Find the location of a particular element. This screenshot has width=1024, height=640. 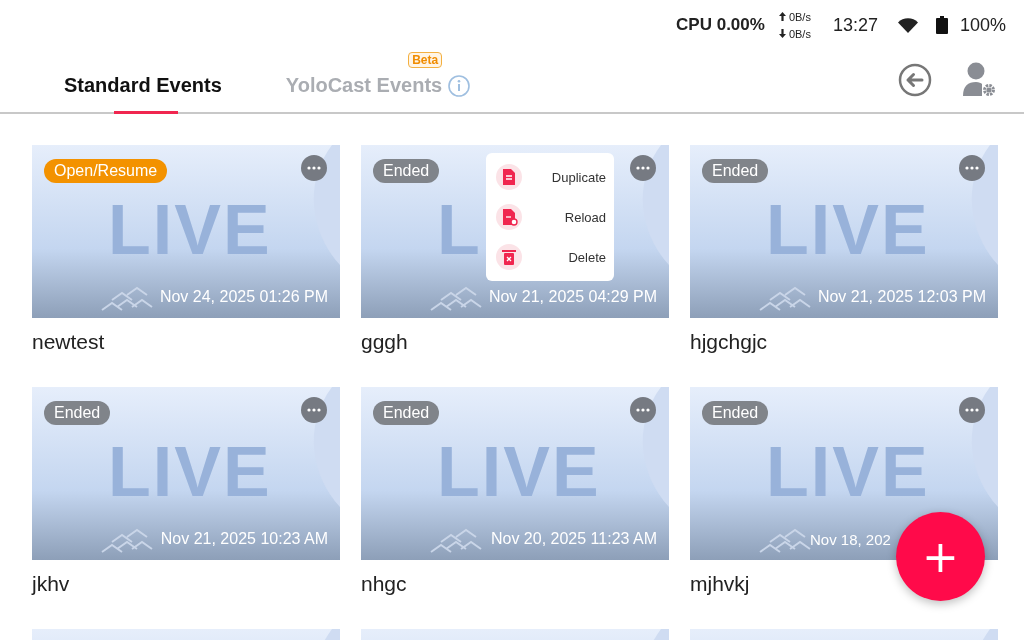

event-name: hjgchgjc is located at coordinates (729, 342).